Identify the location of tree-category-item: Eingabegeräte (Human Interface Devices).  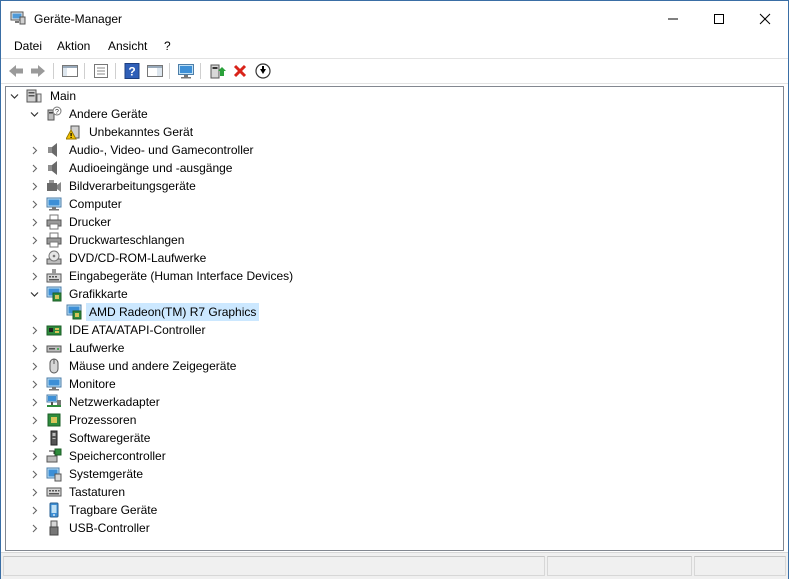
(393, 276).